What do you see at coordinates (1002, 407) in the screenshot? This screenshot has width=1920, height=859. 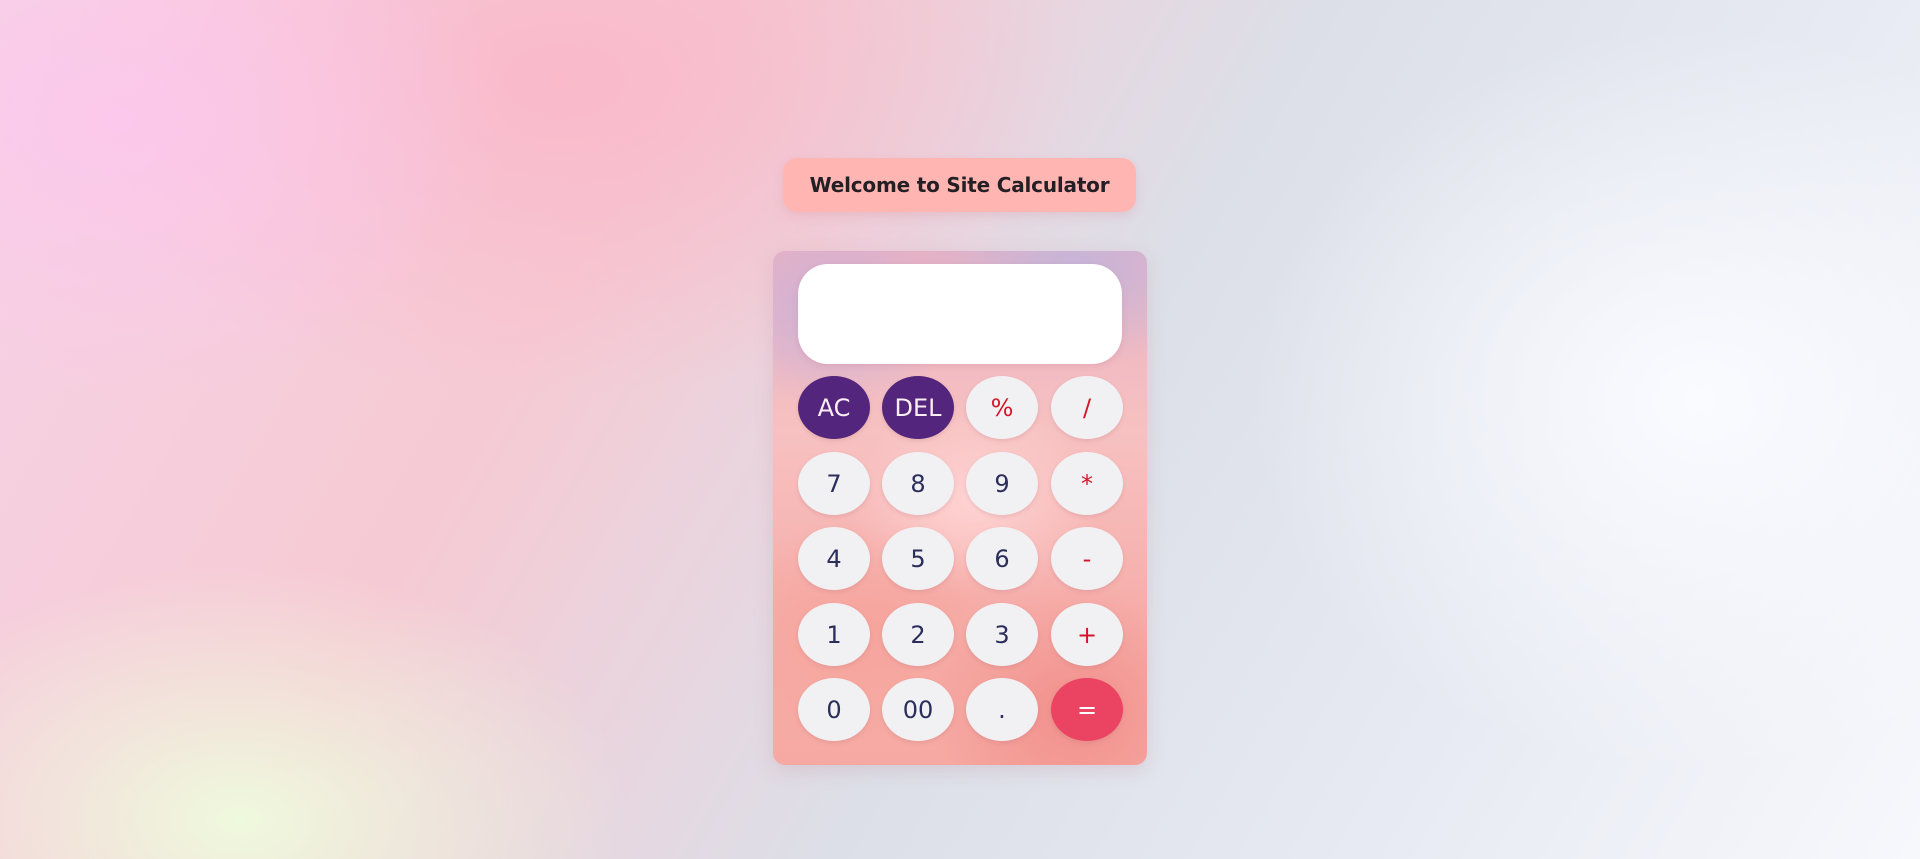 I see `percent-button: %` at bounding box center [1002, 407].